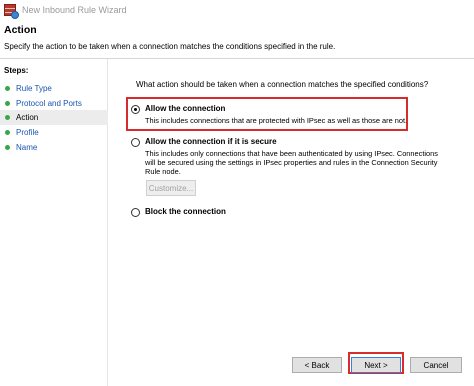  What do you see at coordinates (27, 147) in the screenshot?
I see `step-label: Name` at bounding box center [27, 147].